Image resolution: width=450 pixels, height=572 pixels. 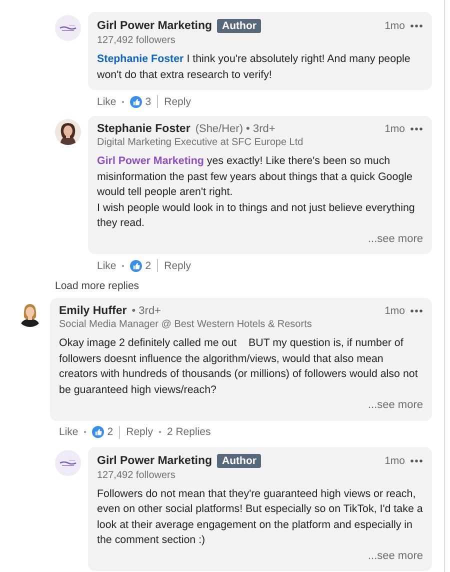 I want to click on comment-text: Stephanie Foster I think you're absolutely right! And many people won't do that extra research to verify!, so click(x=254, y=67).